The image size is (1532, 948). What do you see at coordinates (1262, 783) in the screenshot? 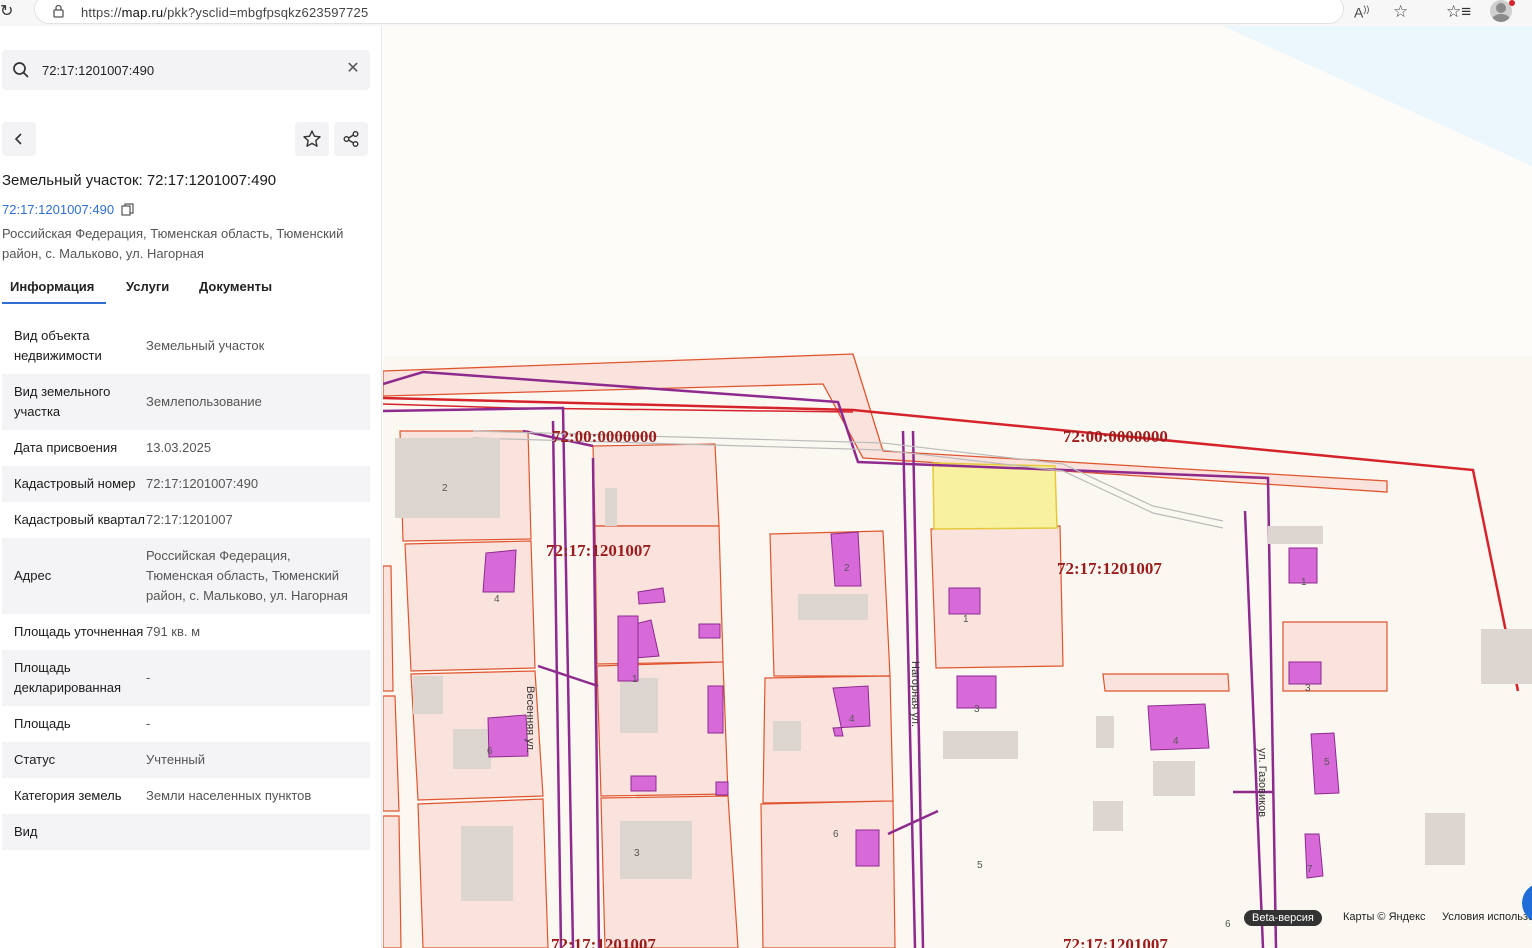
I see `street-label: ул. Газовиков` at bounding box center [1262, 783].